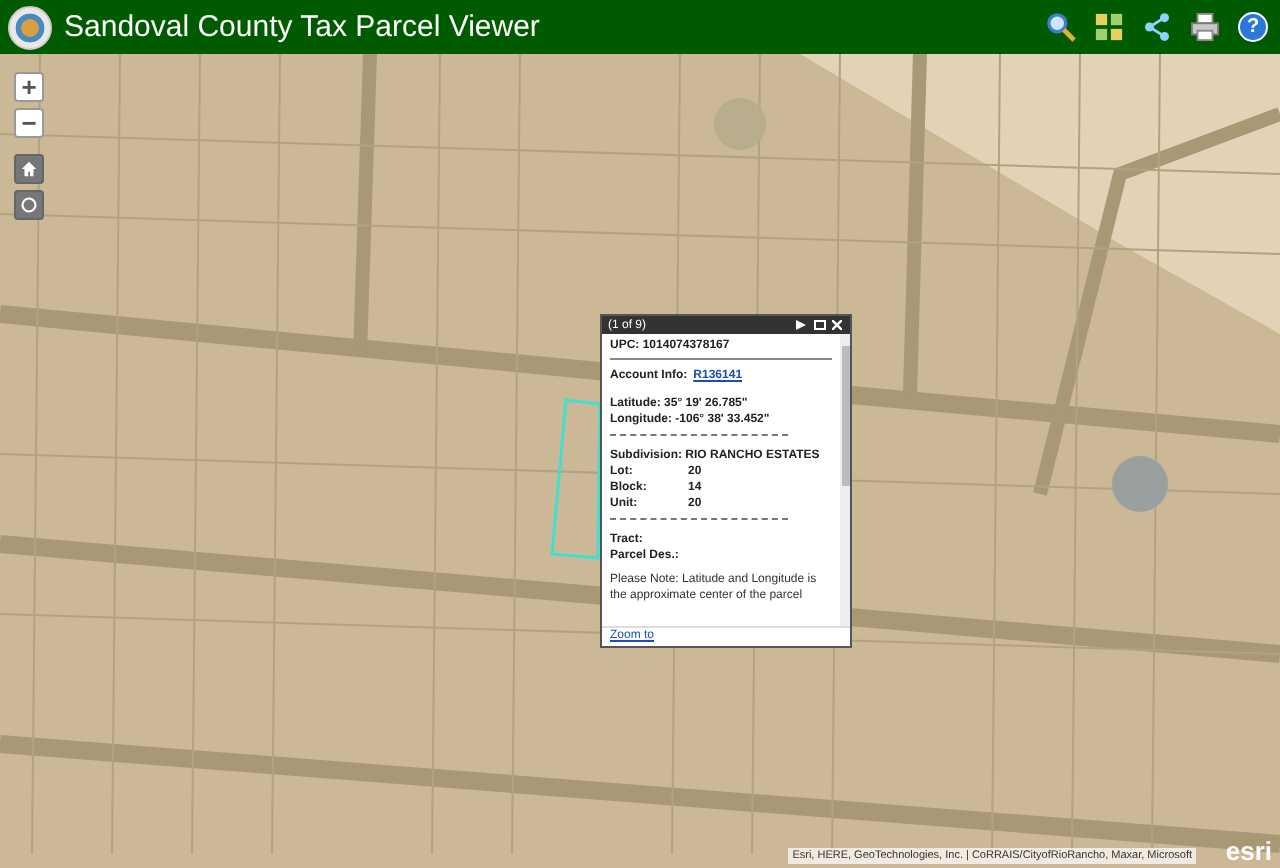  Describe the element at coordinates (819, 325) in the screenshot. I see `maximize-button` at that location.